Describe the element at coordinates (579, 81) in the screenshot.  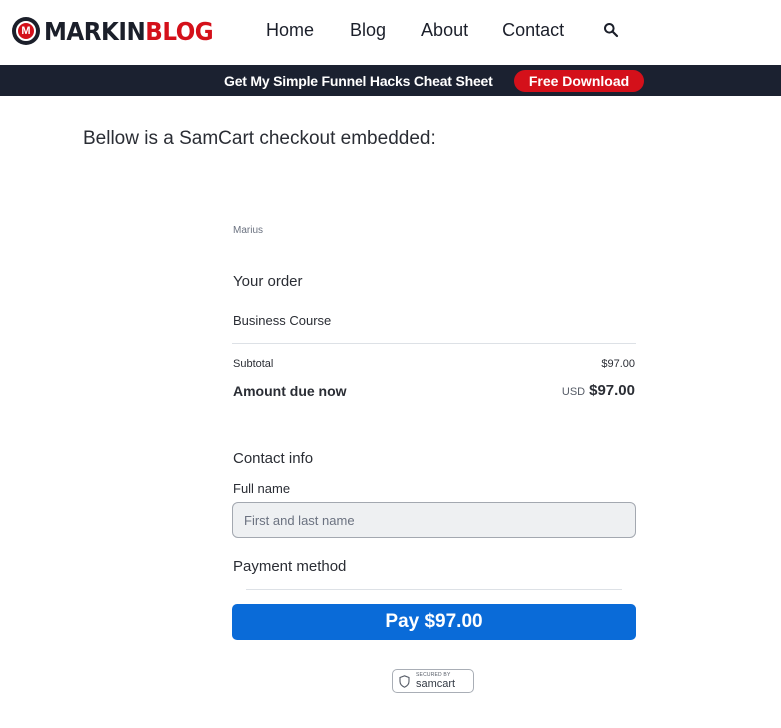
I see `free-download-button: Free Download` at that location.